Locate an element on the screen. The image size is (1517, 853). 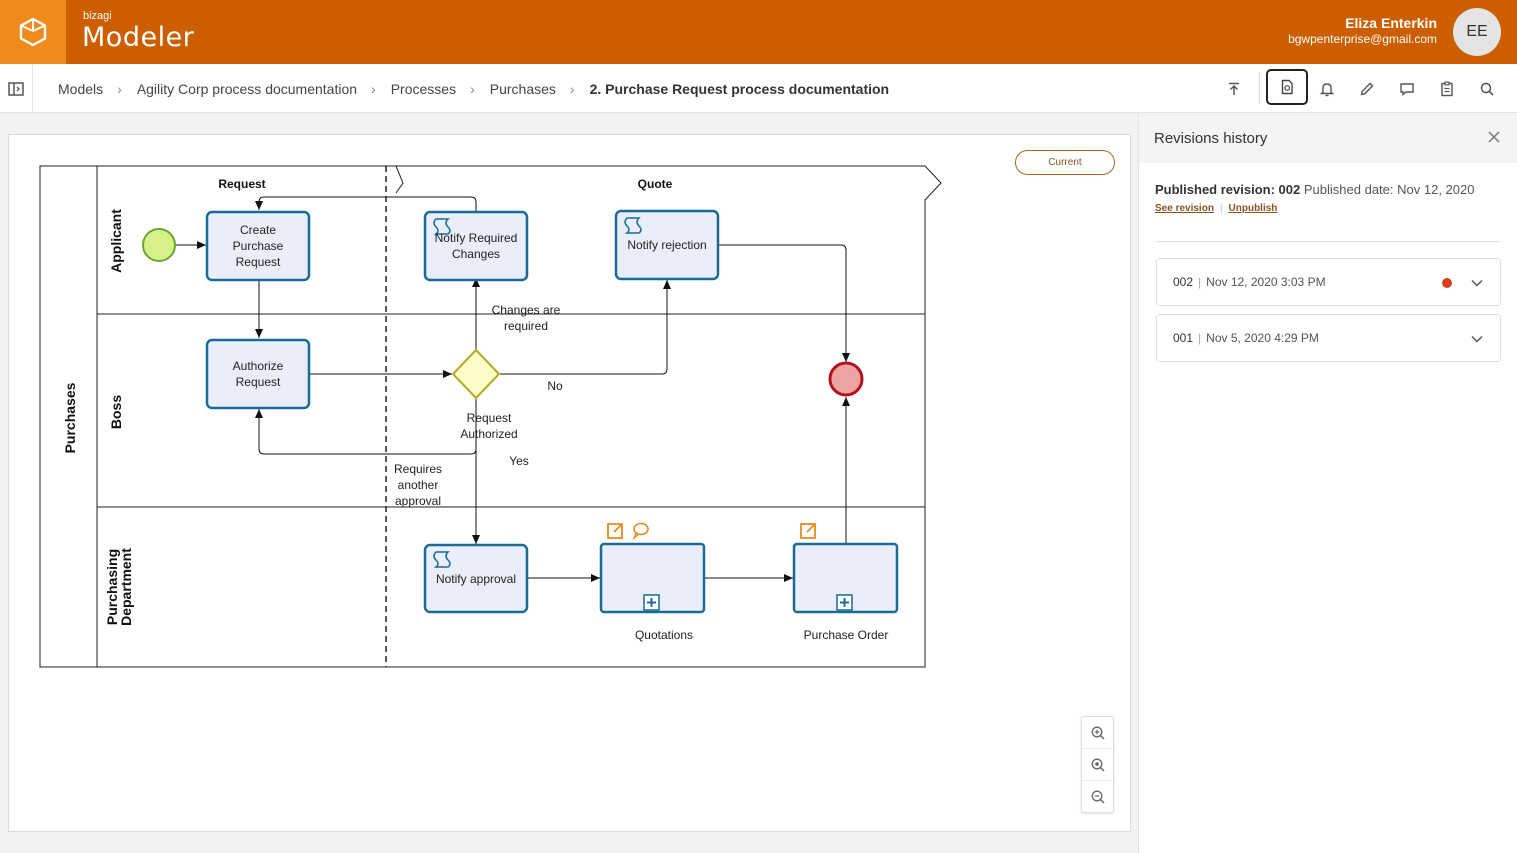
publish-button is located at coordinates (1234, 89).